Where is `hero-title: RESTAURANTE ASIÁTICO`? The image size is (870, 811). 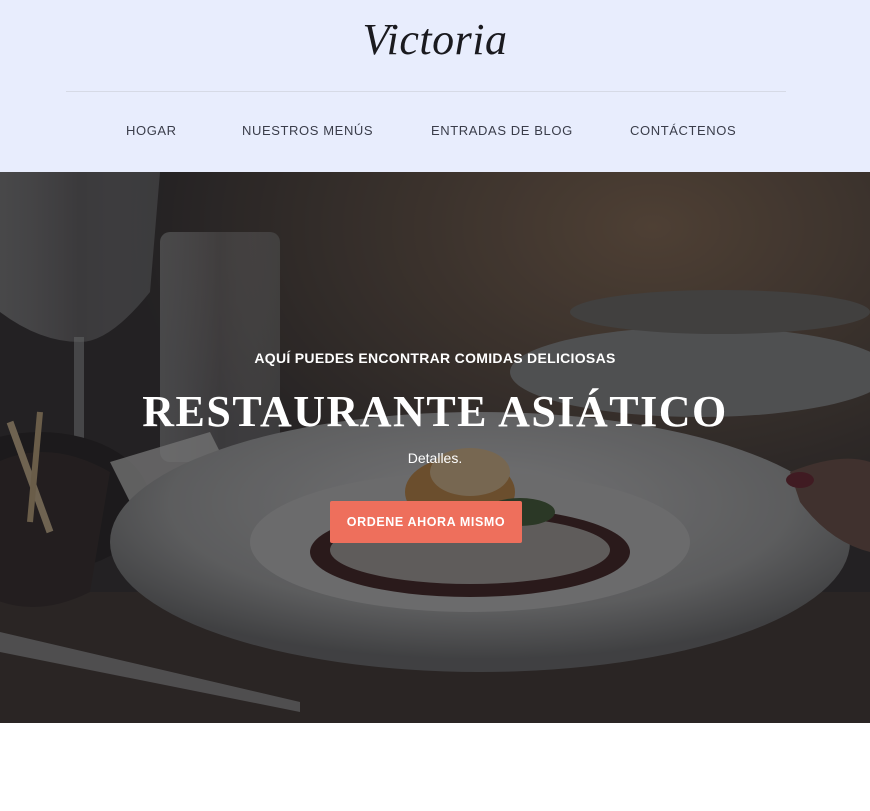
hero-title: RESTAURANTE ASIÁTICO is located at coordinates (435, 411).